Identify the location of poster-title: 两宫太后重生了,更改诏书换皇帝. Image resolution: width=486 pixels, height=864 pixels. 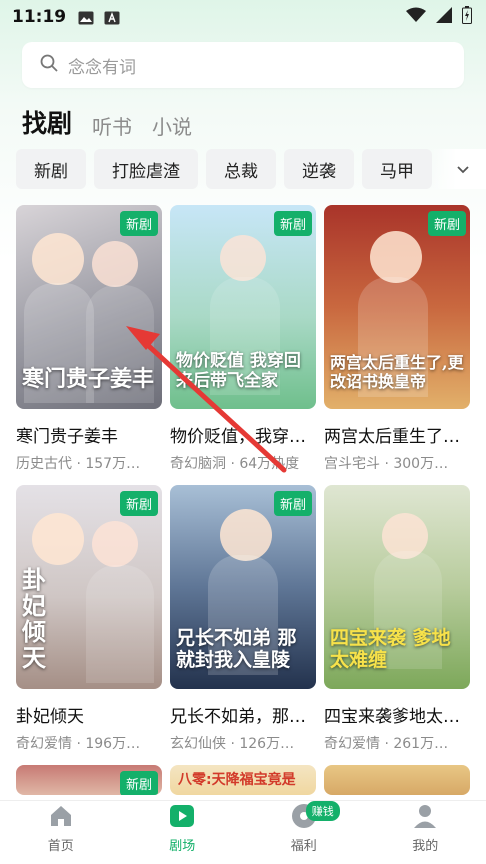
(397, 372).